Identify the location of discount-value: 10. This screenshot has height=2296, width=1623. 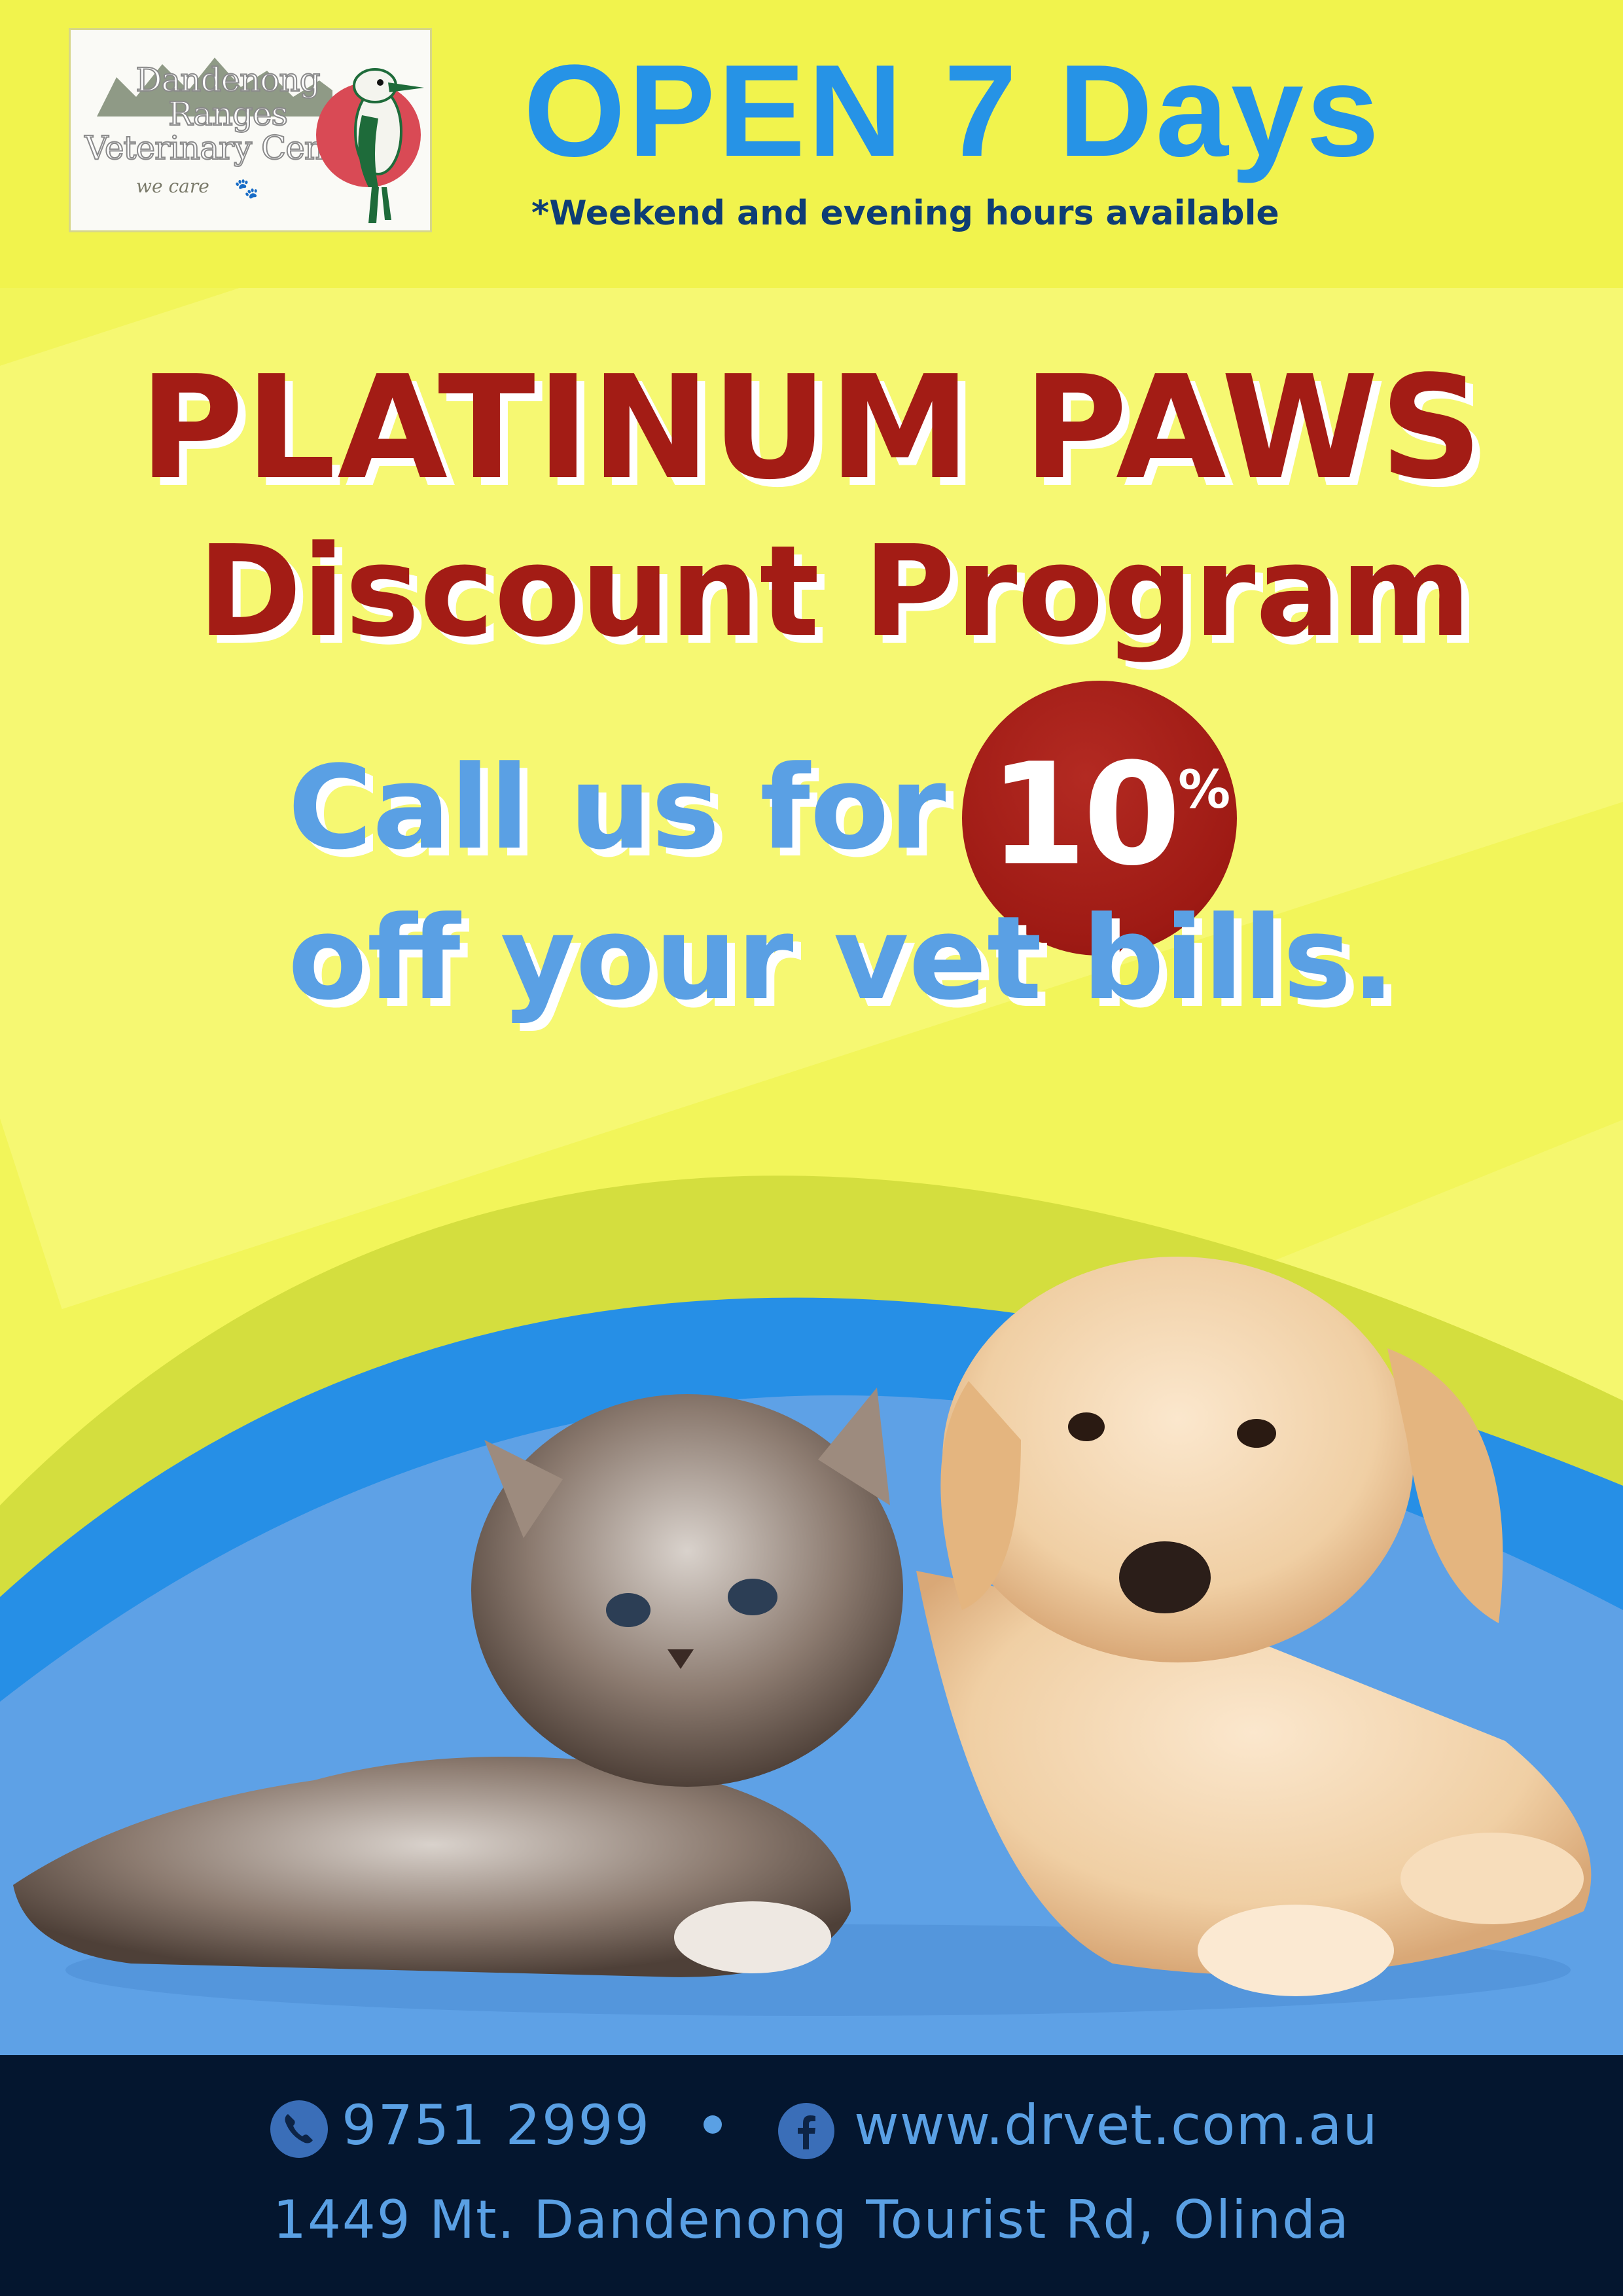
(1085, 814).